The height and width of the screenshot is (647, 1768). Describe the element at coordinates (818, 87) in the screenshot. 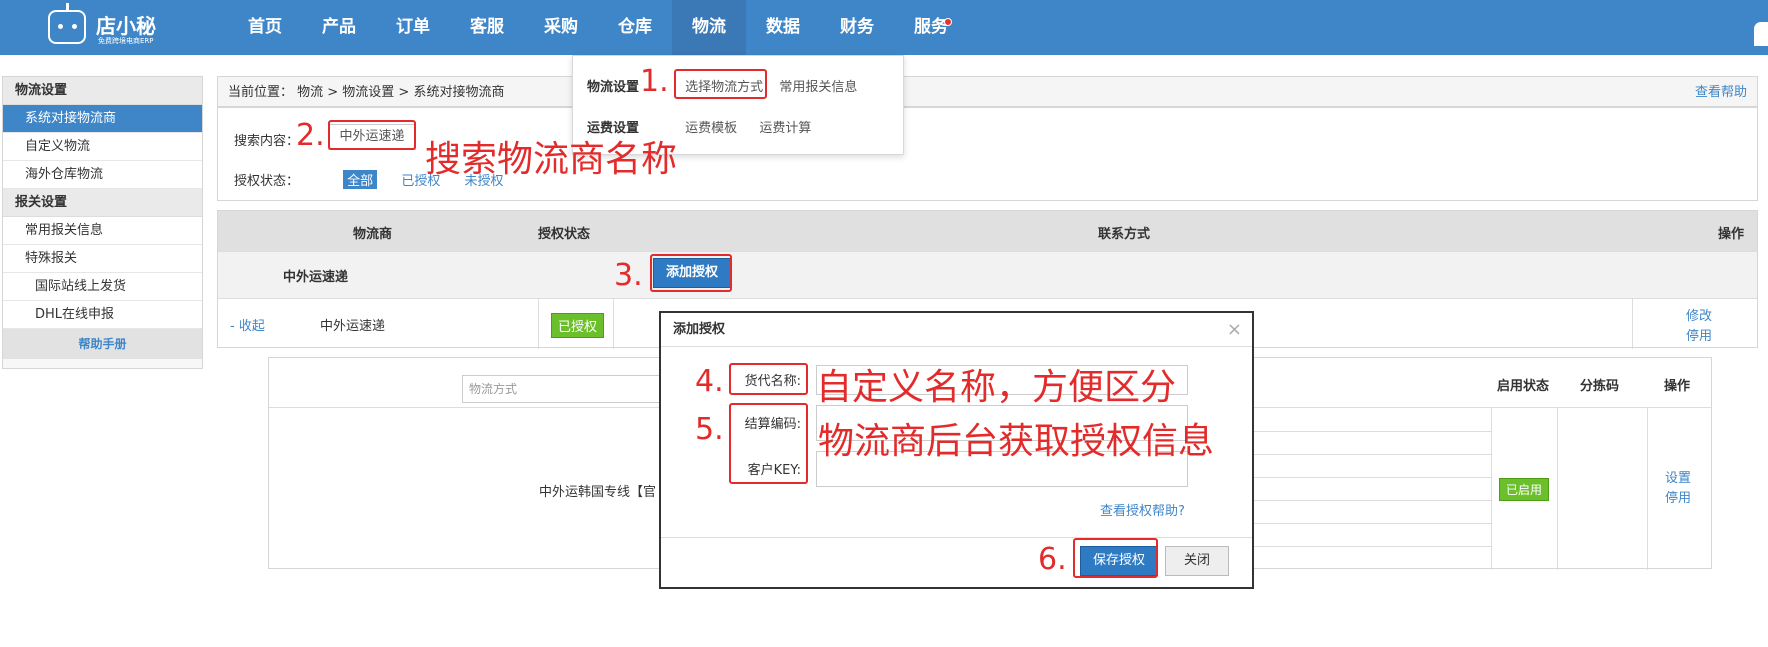

I see `menu-customs-info: 常用报关信息` at that location.